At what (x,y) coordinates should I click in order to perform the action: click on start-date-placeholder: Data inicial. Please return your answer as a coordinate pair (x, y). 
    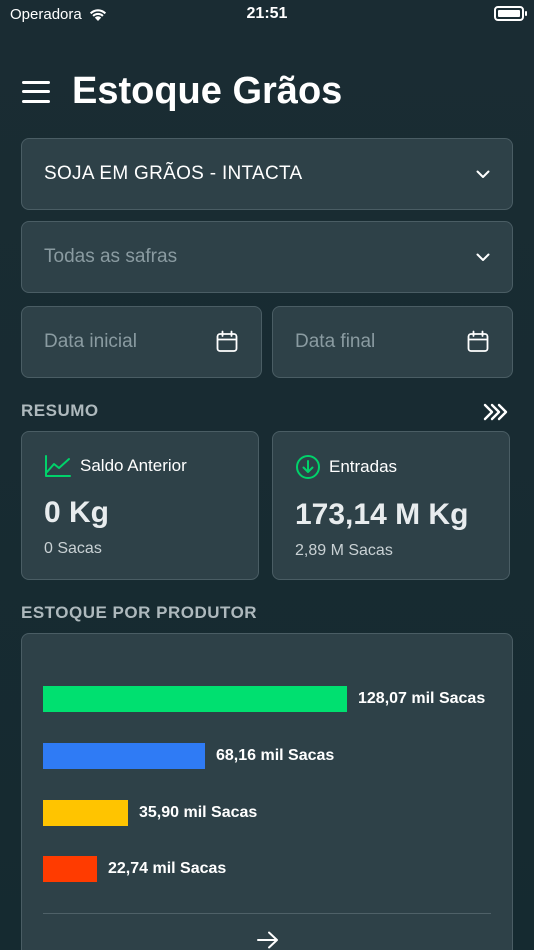
    Looking at the image, I should click on (90, 341).